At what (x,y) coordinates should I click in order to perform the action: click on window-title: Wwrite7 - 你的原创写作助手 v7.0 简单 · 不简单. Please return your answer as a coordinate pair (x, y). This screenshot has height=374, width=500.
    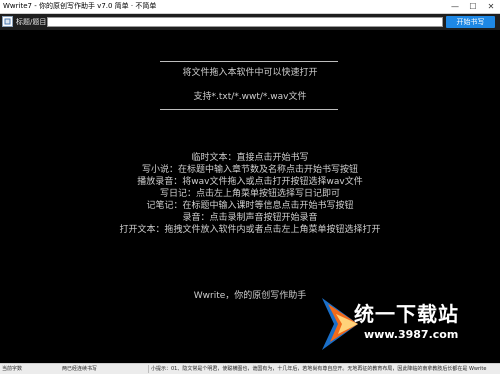
    Looking at the image, I should click on (80, 6).